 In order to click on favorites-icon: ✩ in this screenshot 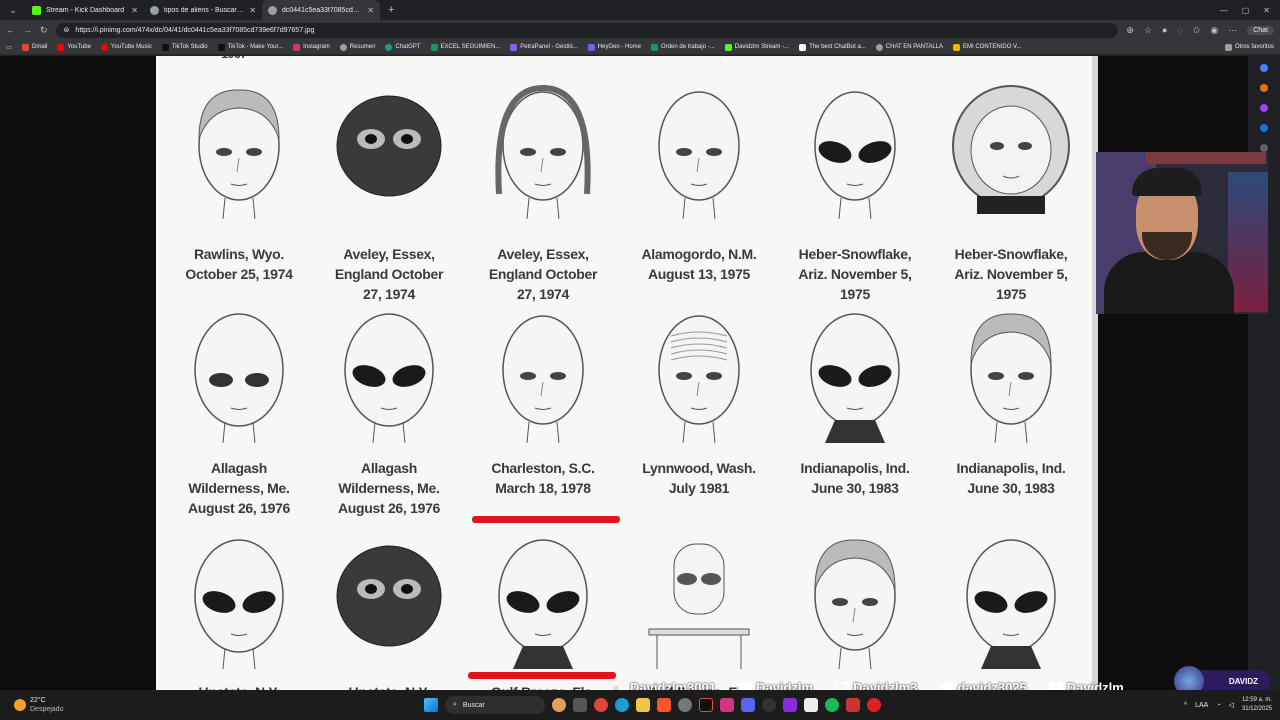, I will do `click(1197, 30)`.